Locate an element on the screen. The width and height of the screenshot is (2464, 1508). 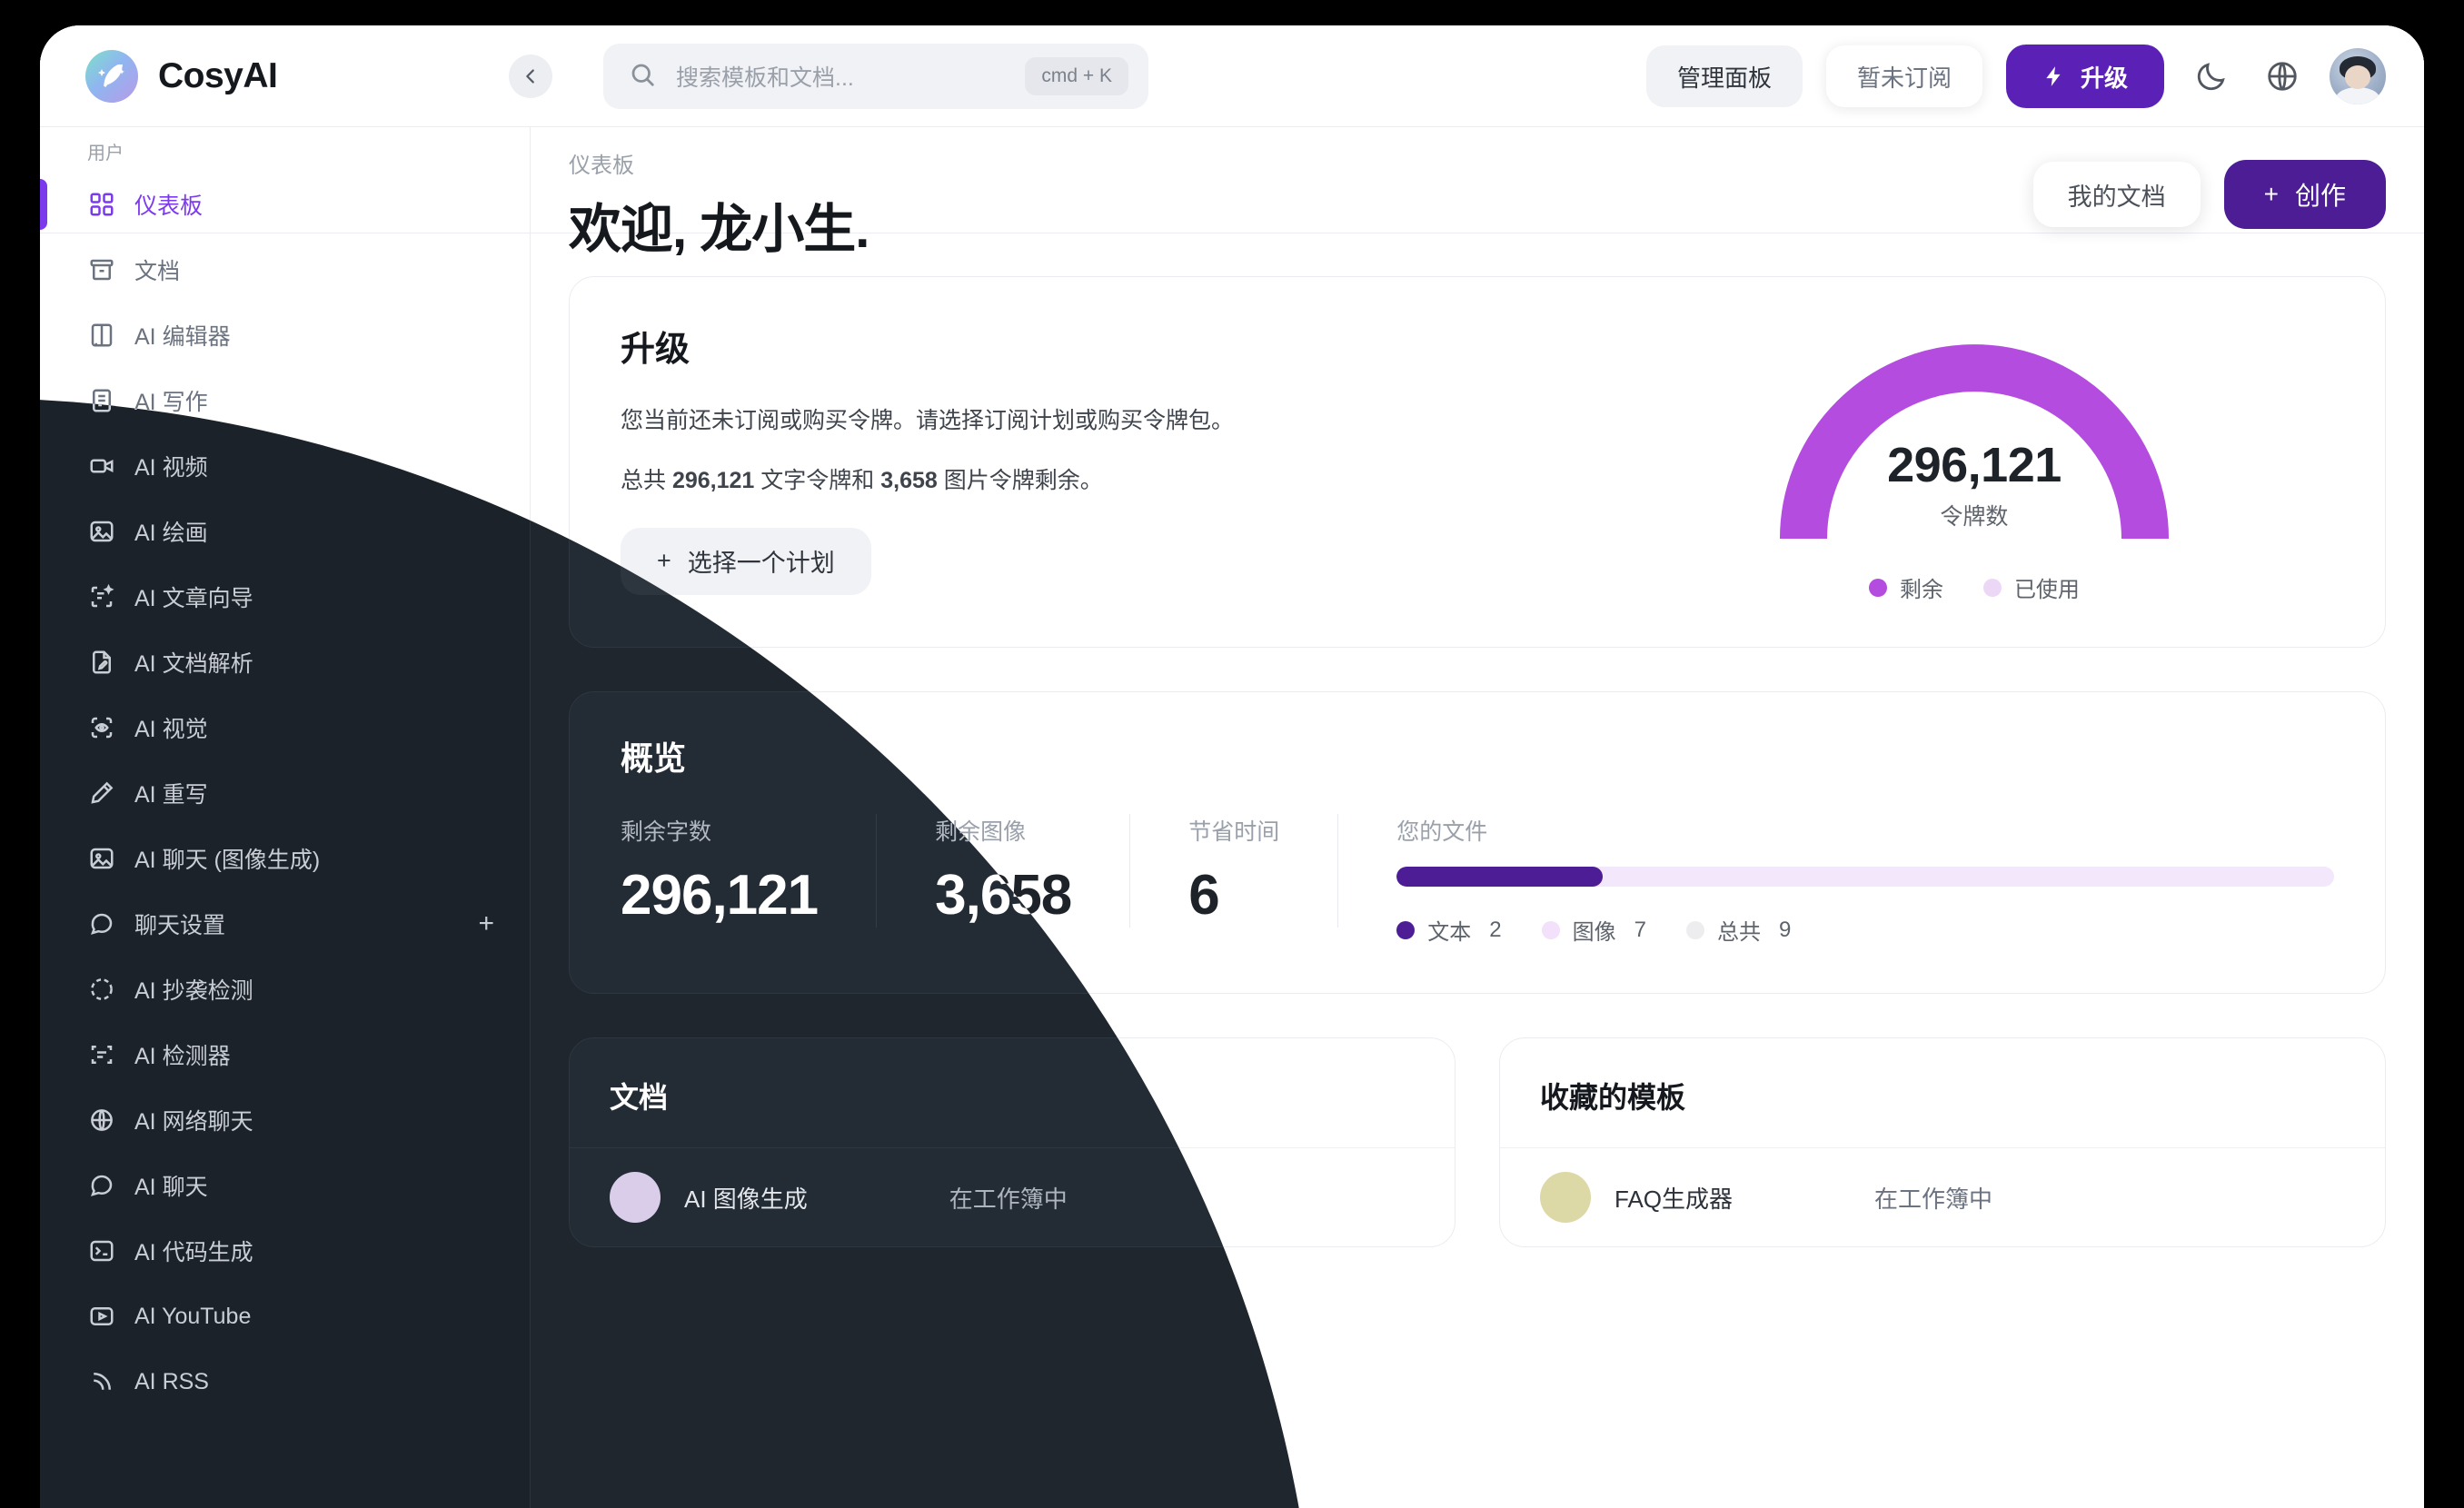
sidebar-item-ai-doc-parse: AI 文档解析 is located at coordinates (286, 662).